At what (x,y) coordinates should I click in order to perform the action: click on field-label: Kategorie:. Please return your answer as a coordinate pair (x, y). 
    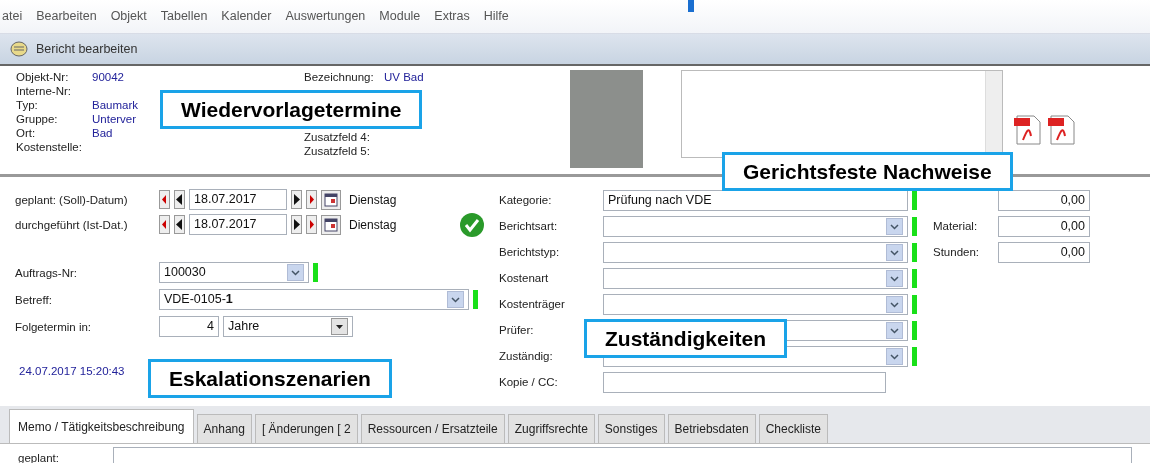
    Looking at the image, I should click on (526, 200).